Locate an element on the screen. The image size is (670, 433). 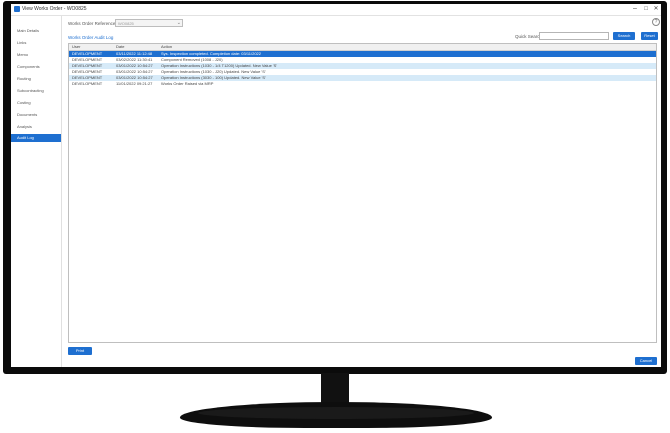
title-bar: View Works Order - WO0825 – □ ✕ is located at coordinates (336, 10).